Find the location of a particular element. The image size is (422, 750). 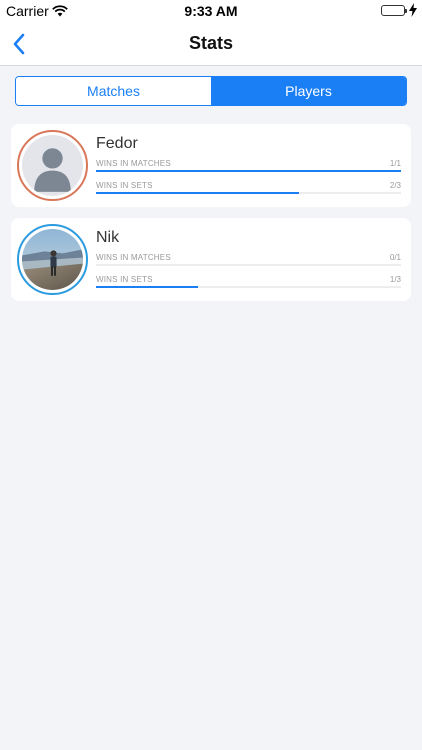

avatar-photo is located at coordinates (52, 259).